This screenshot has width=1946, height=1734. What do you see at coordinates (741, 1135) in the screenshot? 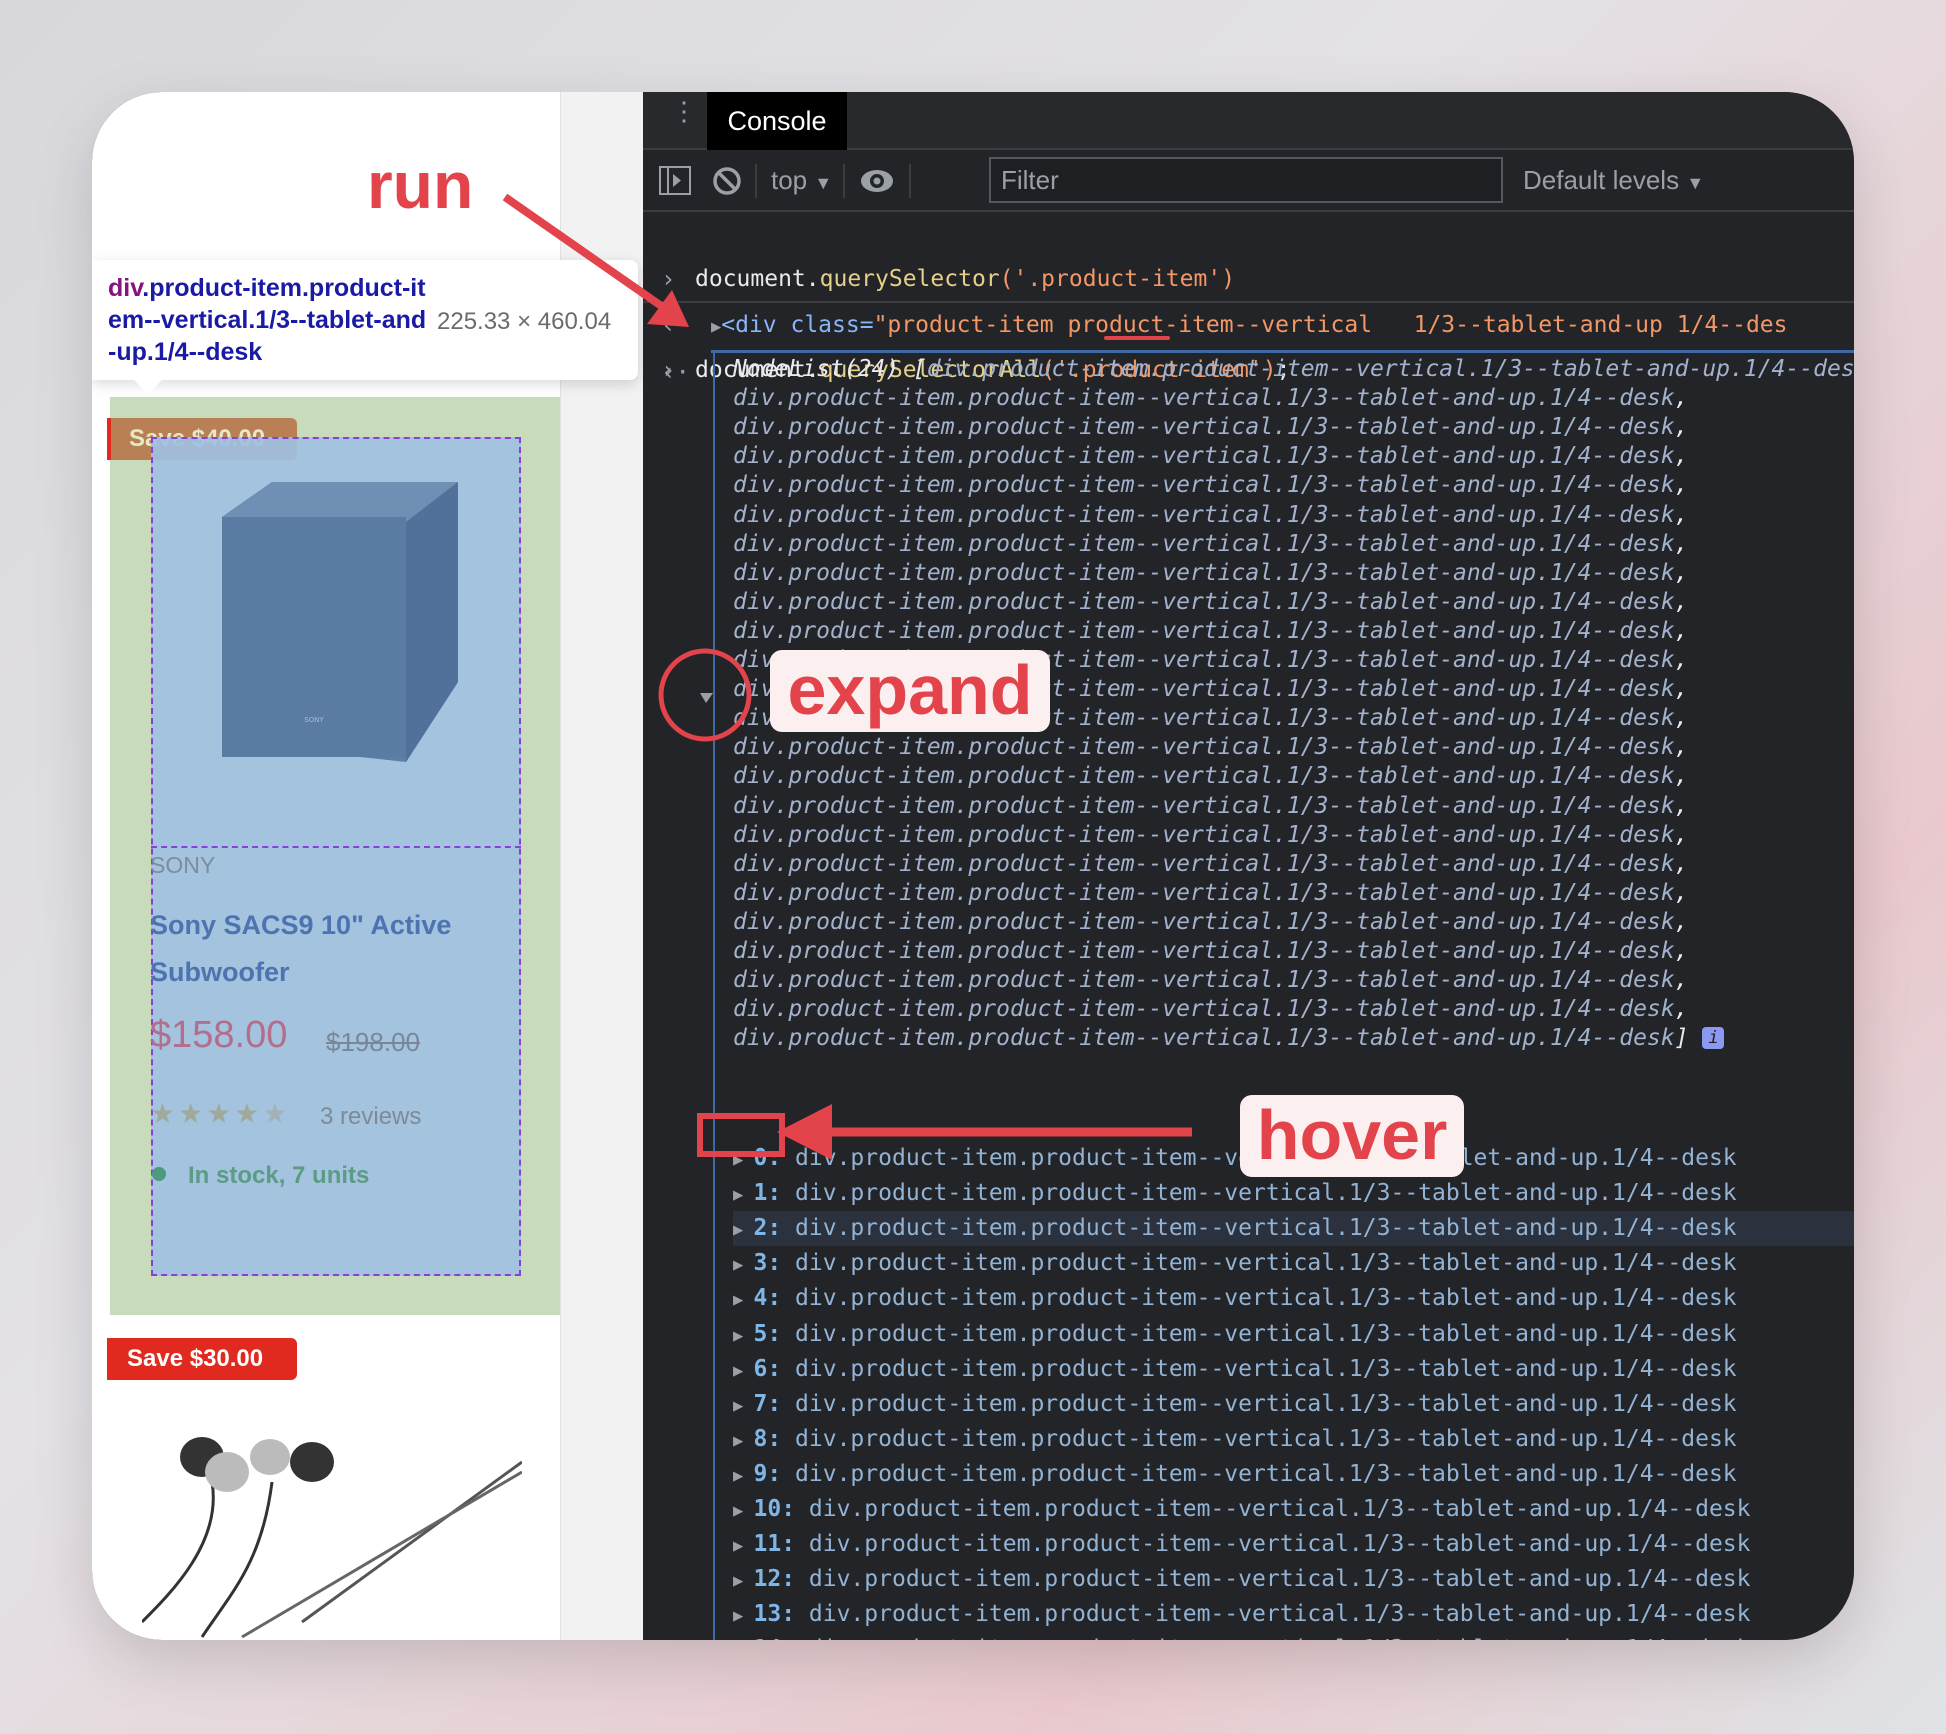
I see `annotation-rect` at bounding box center [741, 1135].